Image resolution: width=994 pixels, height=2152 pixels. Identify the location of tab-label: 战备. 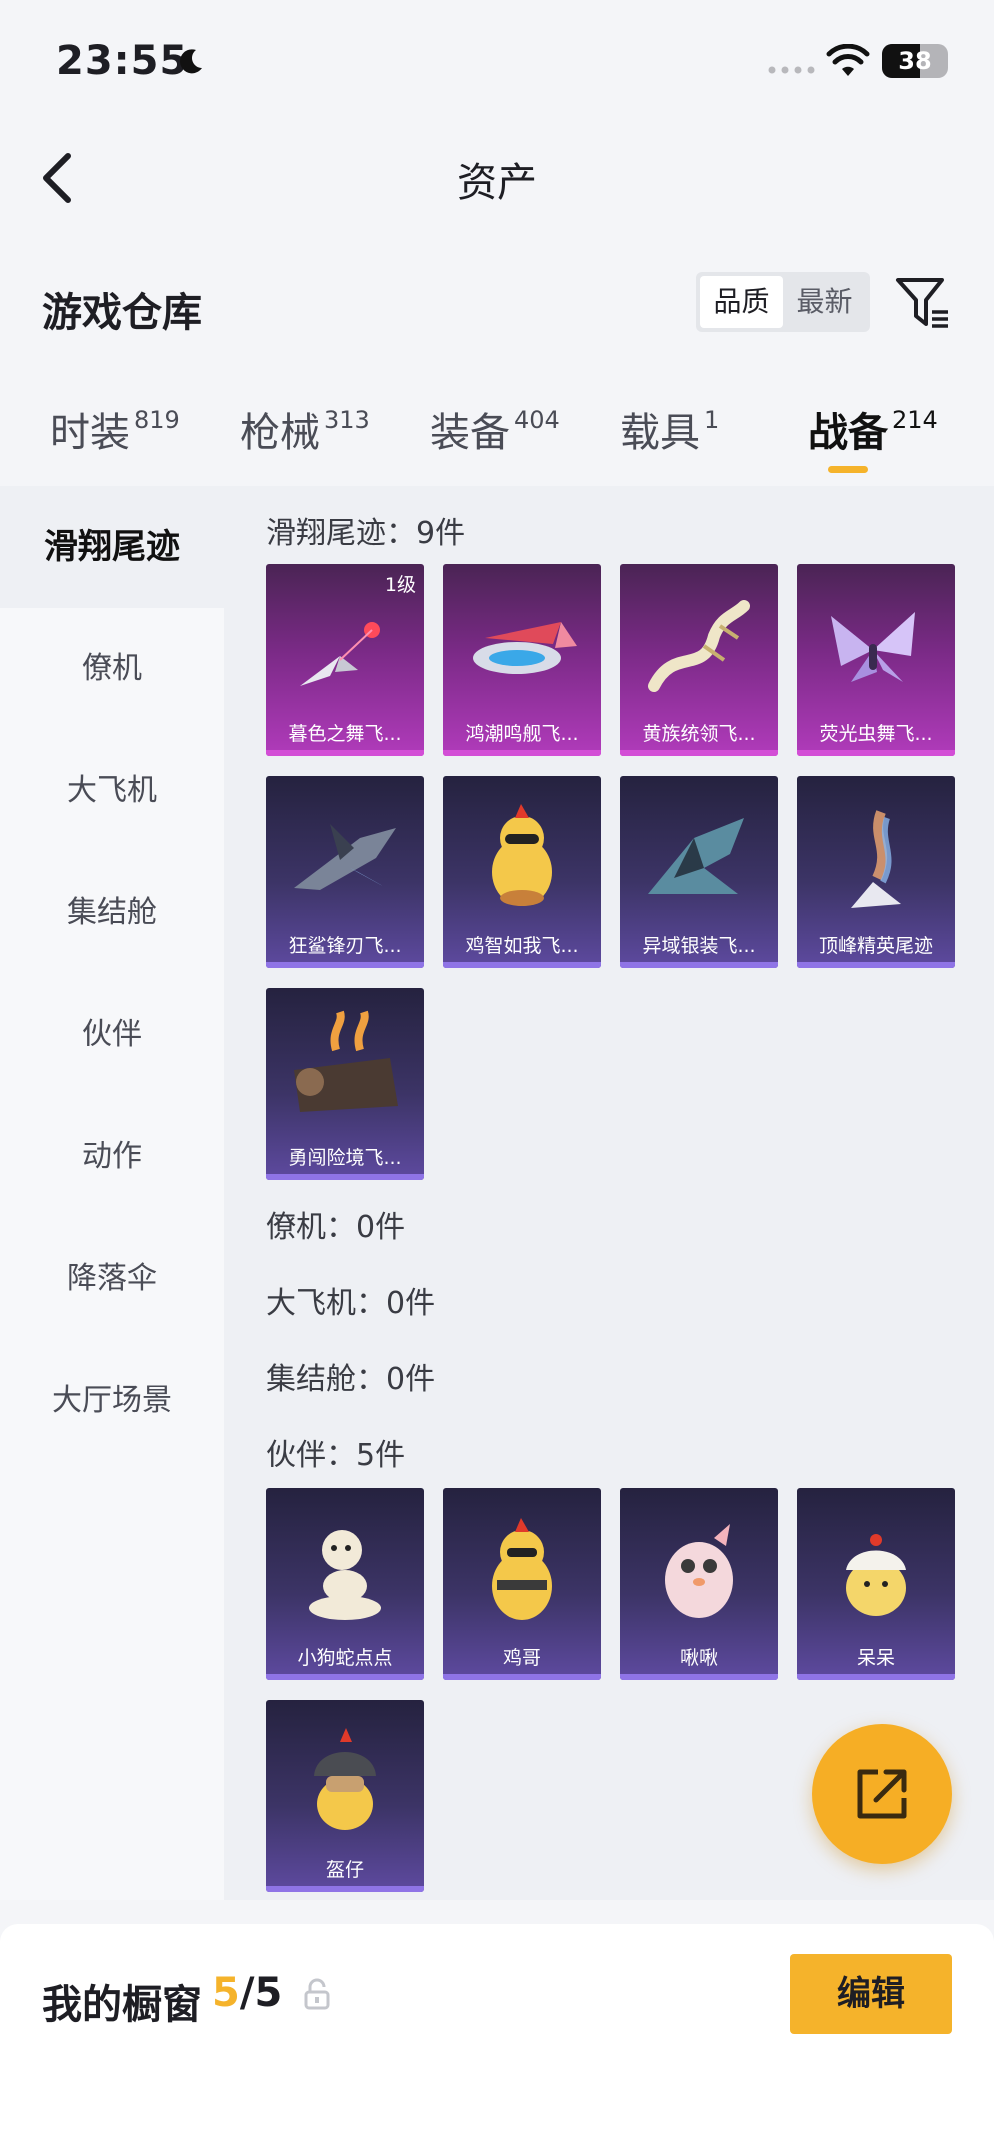
(848, 433).